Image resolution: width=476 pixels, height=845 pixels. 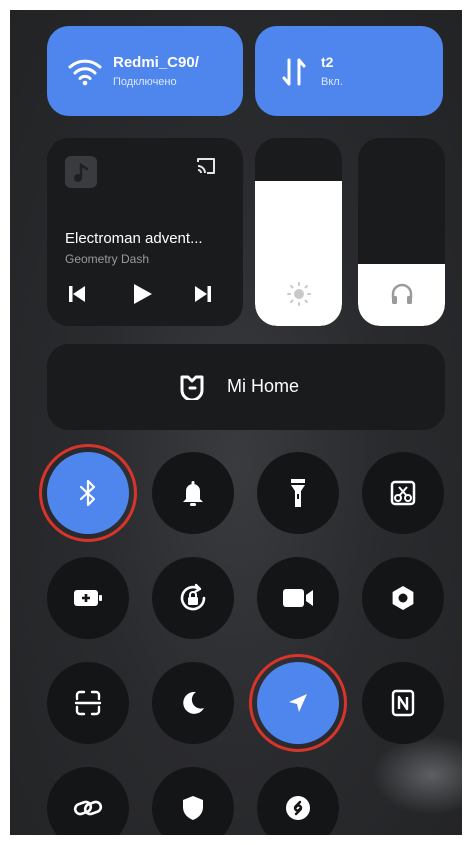 I want to click on battery-plus-icon, so click(x=88, y=598).